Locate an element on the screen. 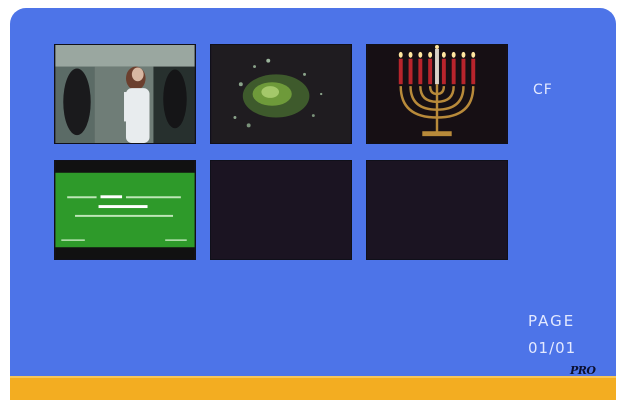 This screenshot has height=403, width=618. page-number: 01/01 is located at coordinates (552, 348).